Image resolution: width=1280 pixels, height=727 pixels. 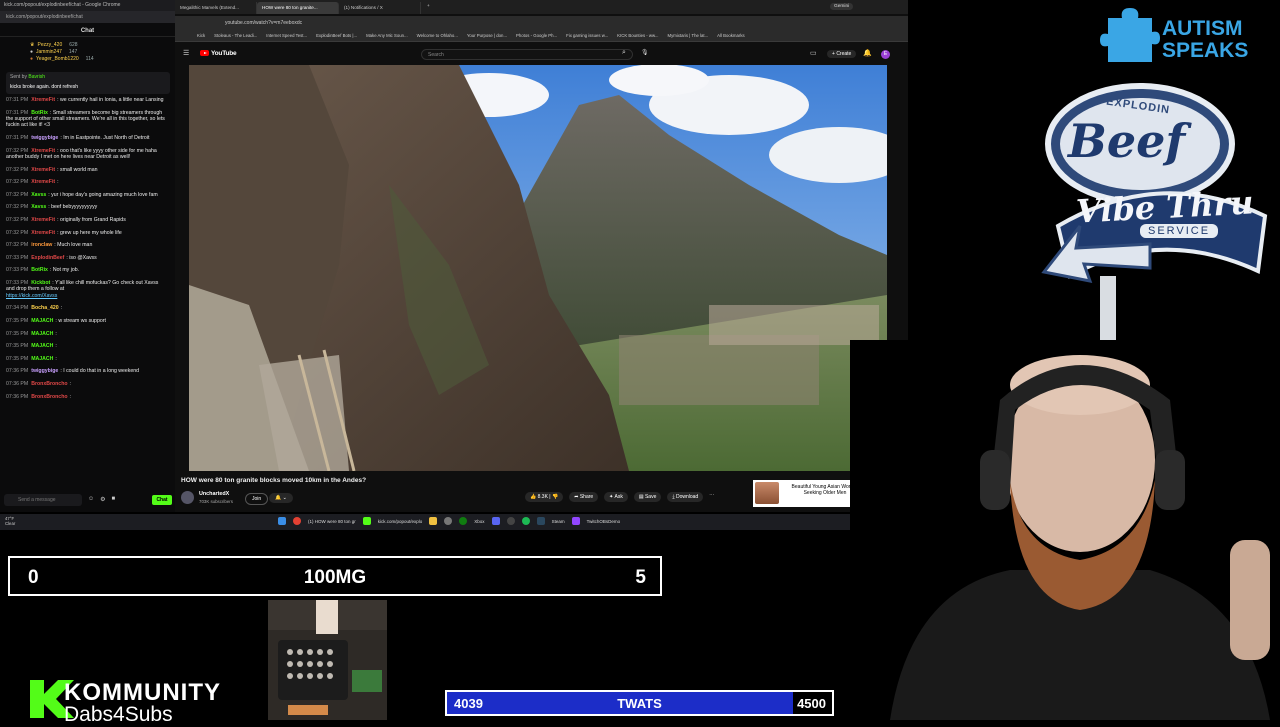 What do you see at coordinates (86, 182) in the screenshot?
I see `chat-message: 07:32 PM XtremeFit:` at bounding box center [86, 182].